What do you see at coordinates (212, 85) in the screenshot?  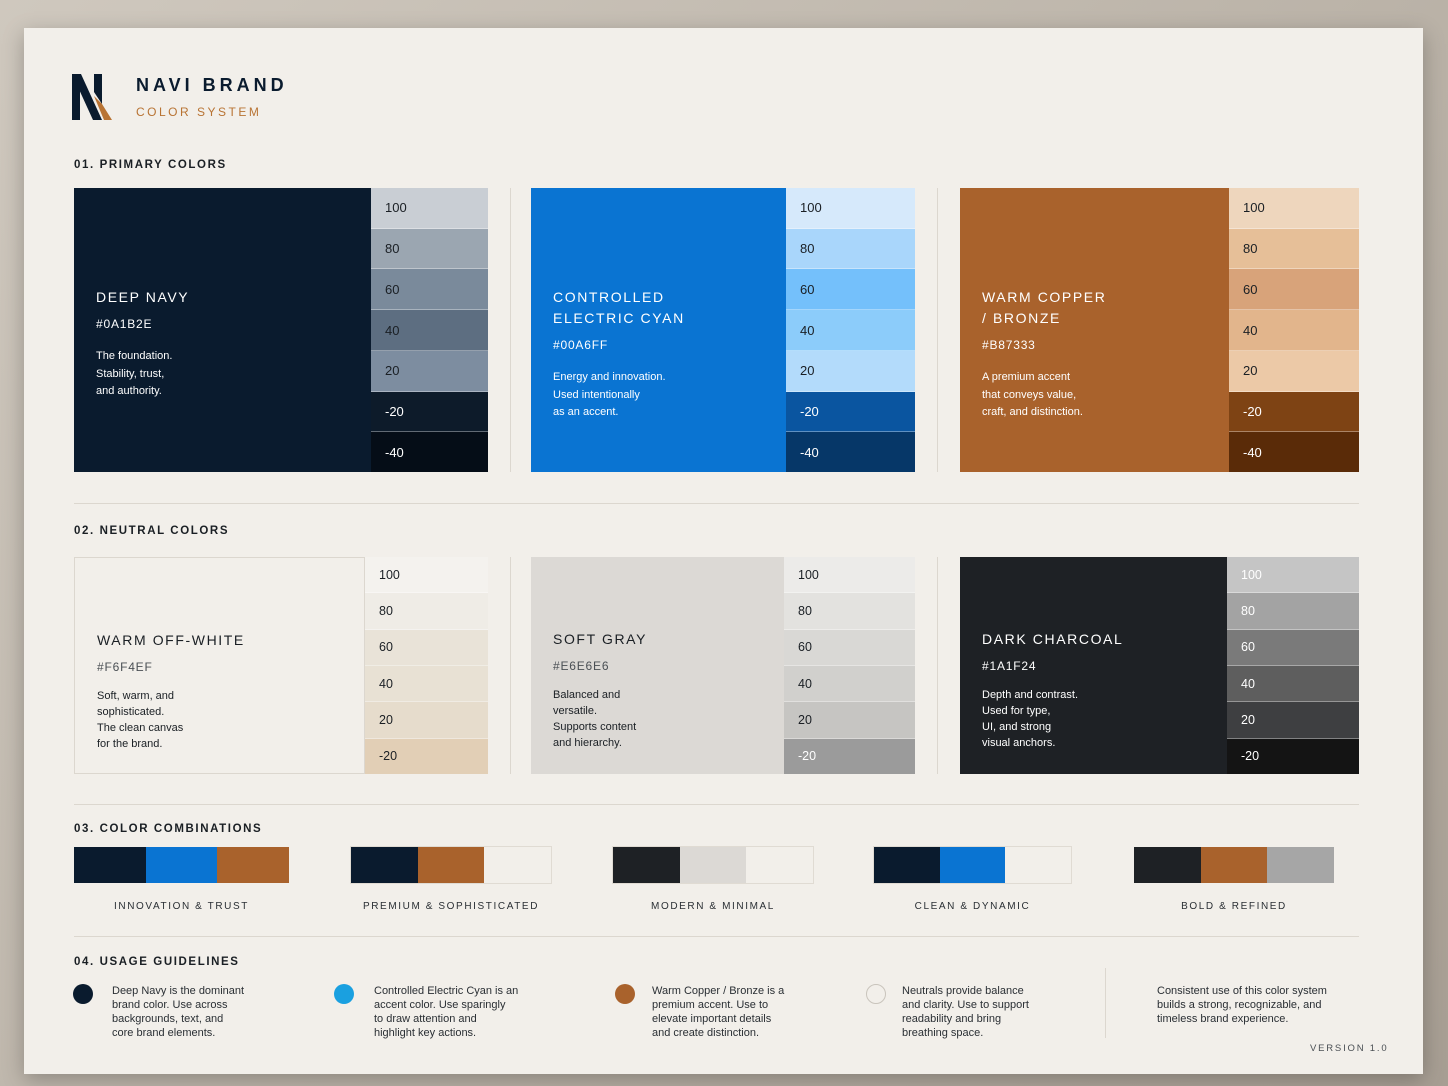 I see `brand-title: NAVI BRAND` at bounding box center [212, 85].